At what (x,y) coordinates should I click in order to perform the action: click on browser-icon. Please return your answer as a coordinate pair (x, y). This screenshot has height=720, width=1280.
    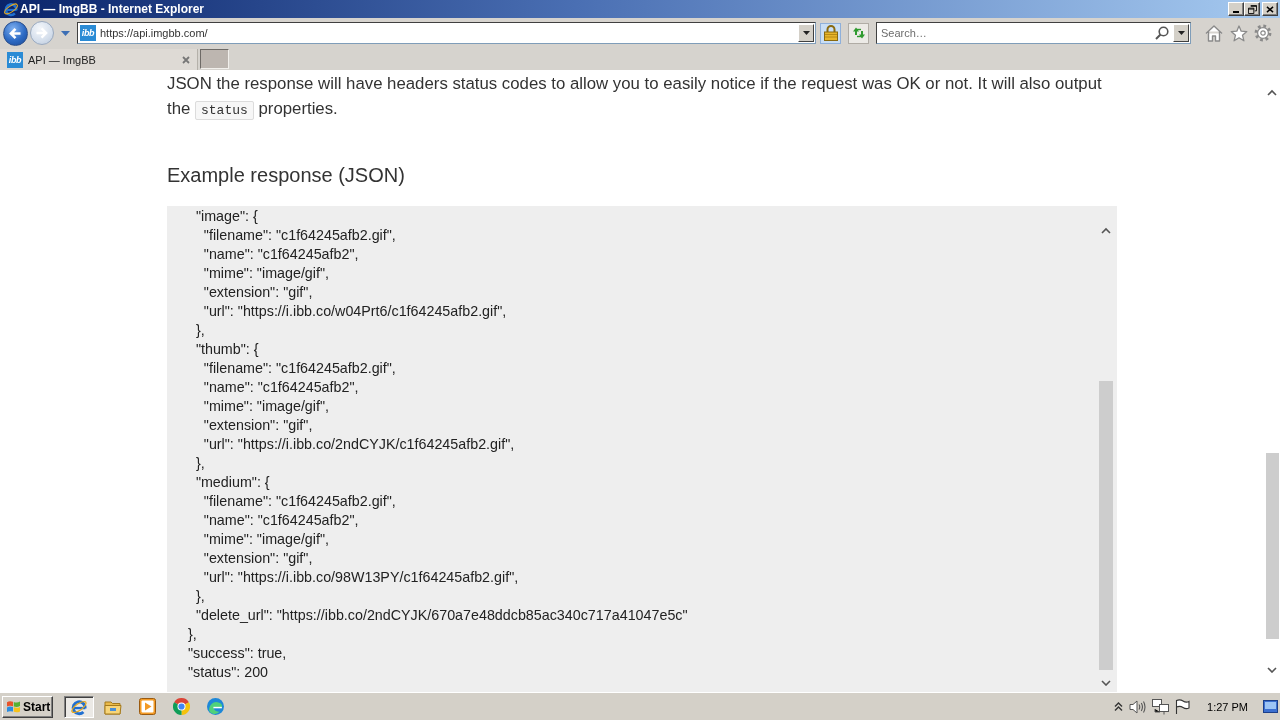
    Looking at the image, I should click on (79, 706).